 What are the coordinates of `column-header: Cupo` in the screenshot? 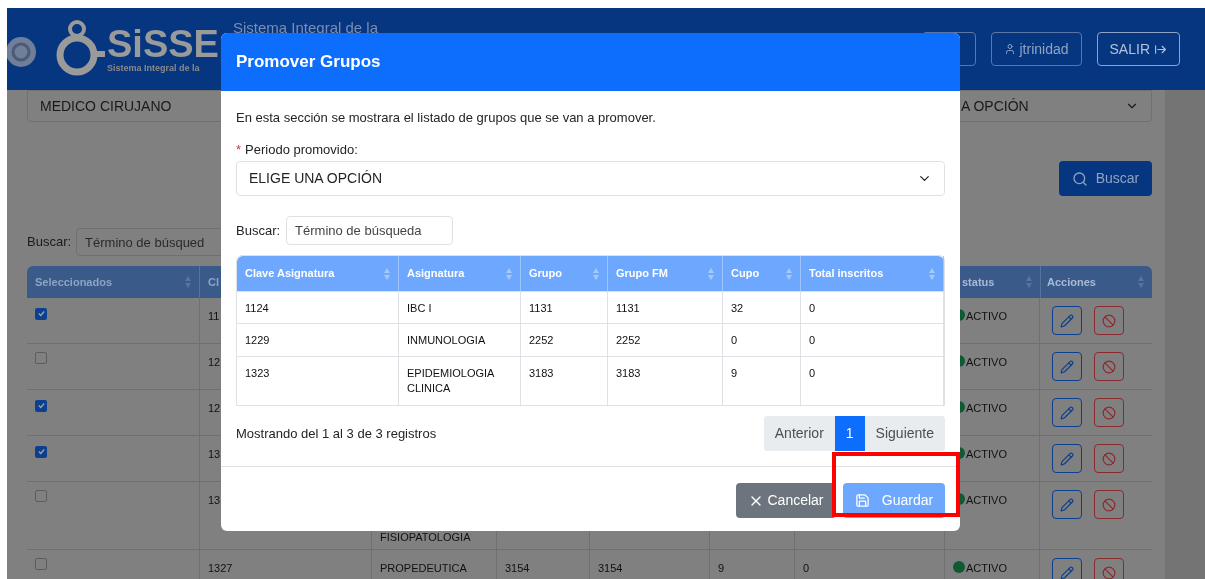 It's located at (745, 273).